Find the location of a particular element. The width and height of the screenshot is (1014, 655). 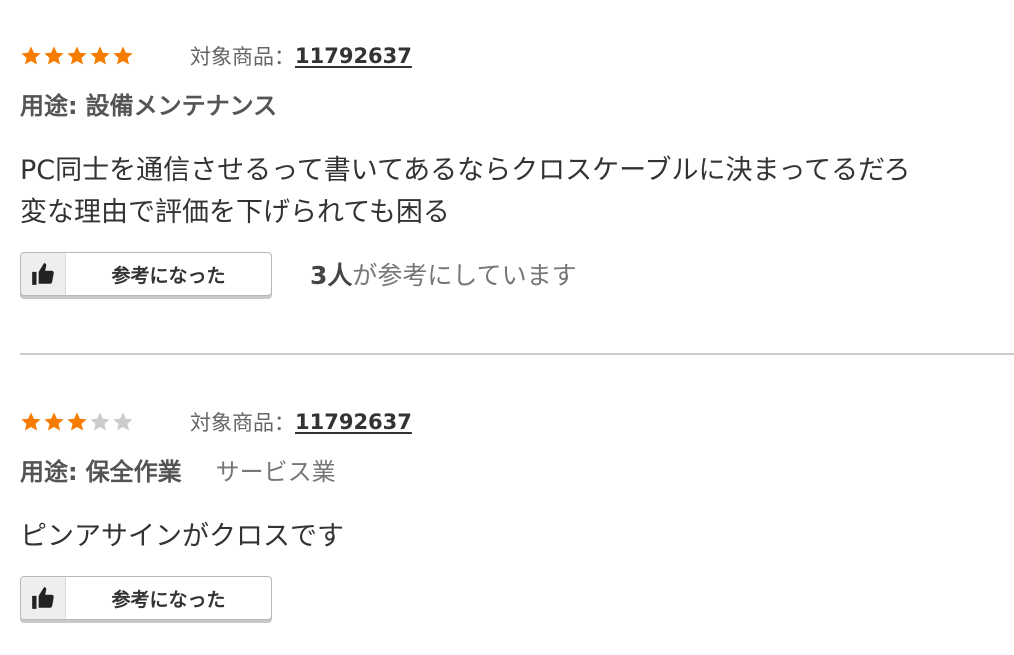

usage-row: 用途: 保全作業 サービス業 is located at coordinates (178, 469).